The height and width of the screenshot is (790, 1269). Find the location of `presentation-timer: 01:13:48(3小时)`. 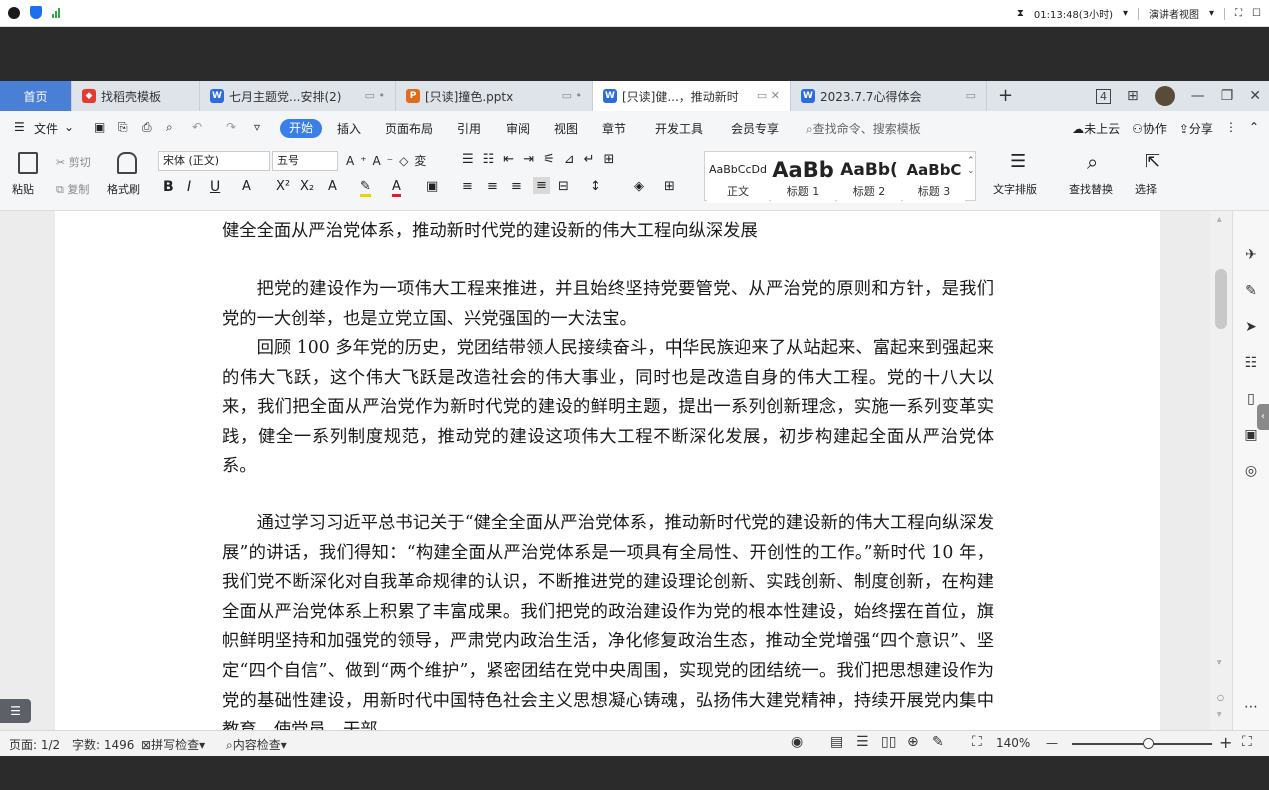

presentation-timer: 01:13:48(3小时) is located at coordinates (1073, 13).